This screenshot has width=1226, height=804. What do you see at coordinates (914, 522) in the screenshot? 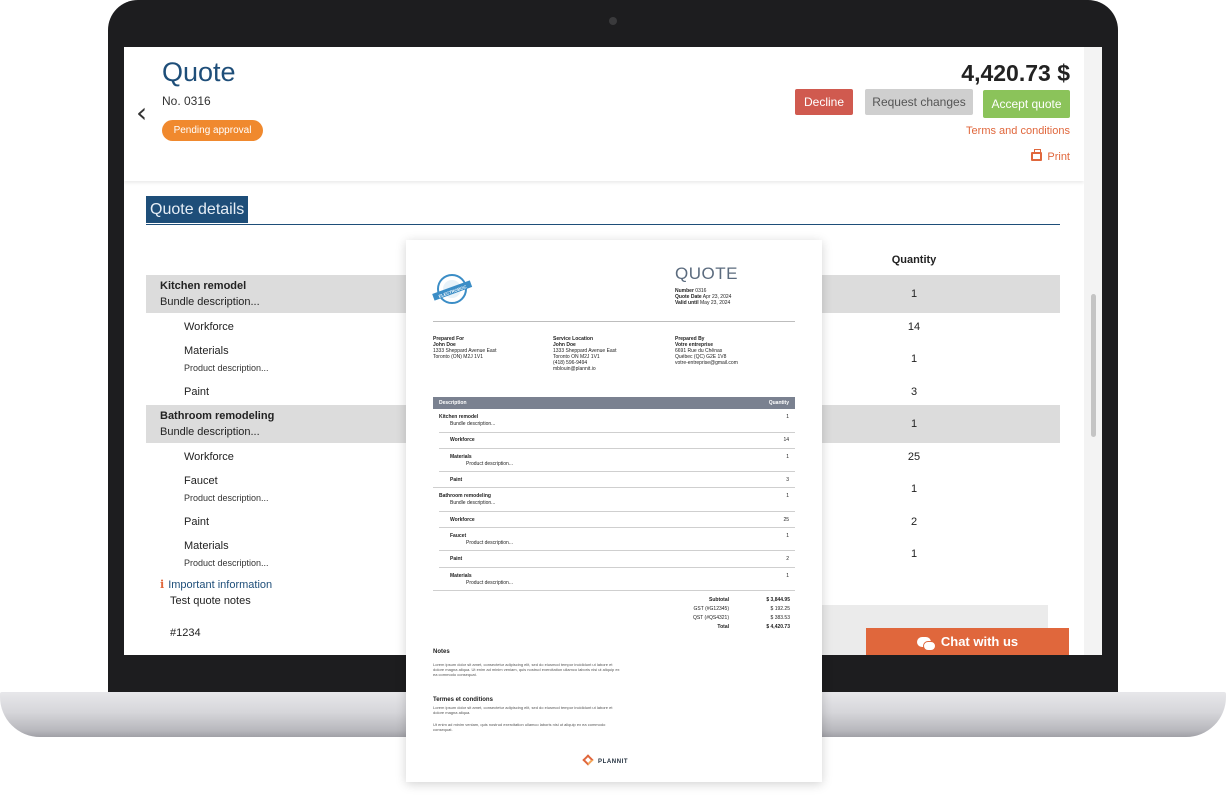
I see `item-quantity: 2` at bounding box center [914, 522].